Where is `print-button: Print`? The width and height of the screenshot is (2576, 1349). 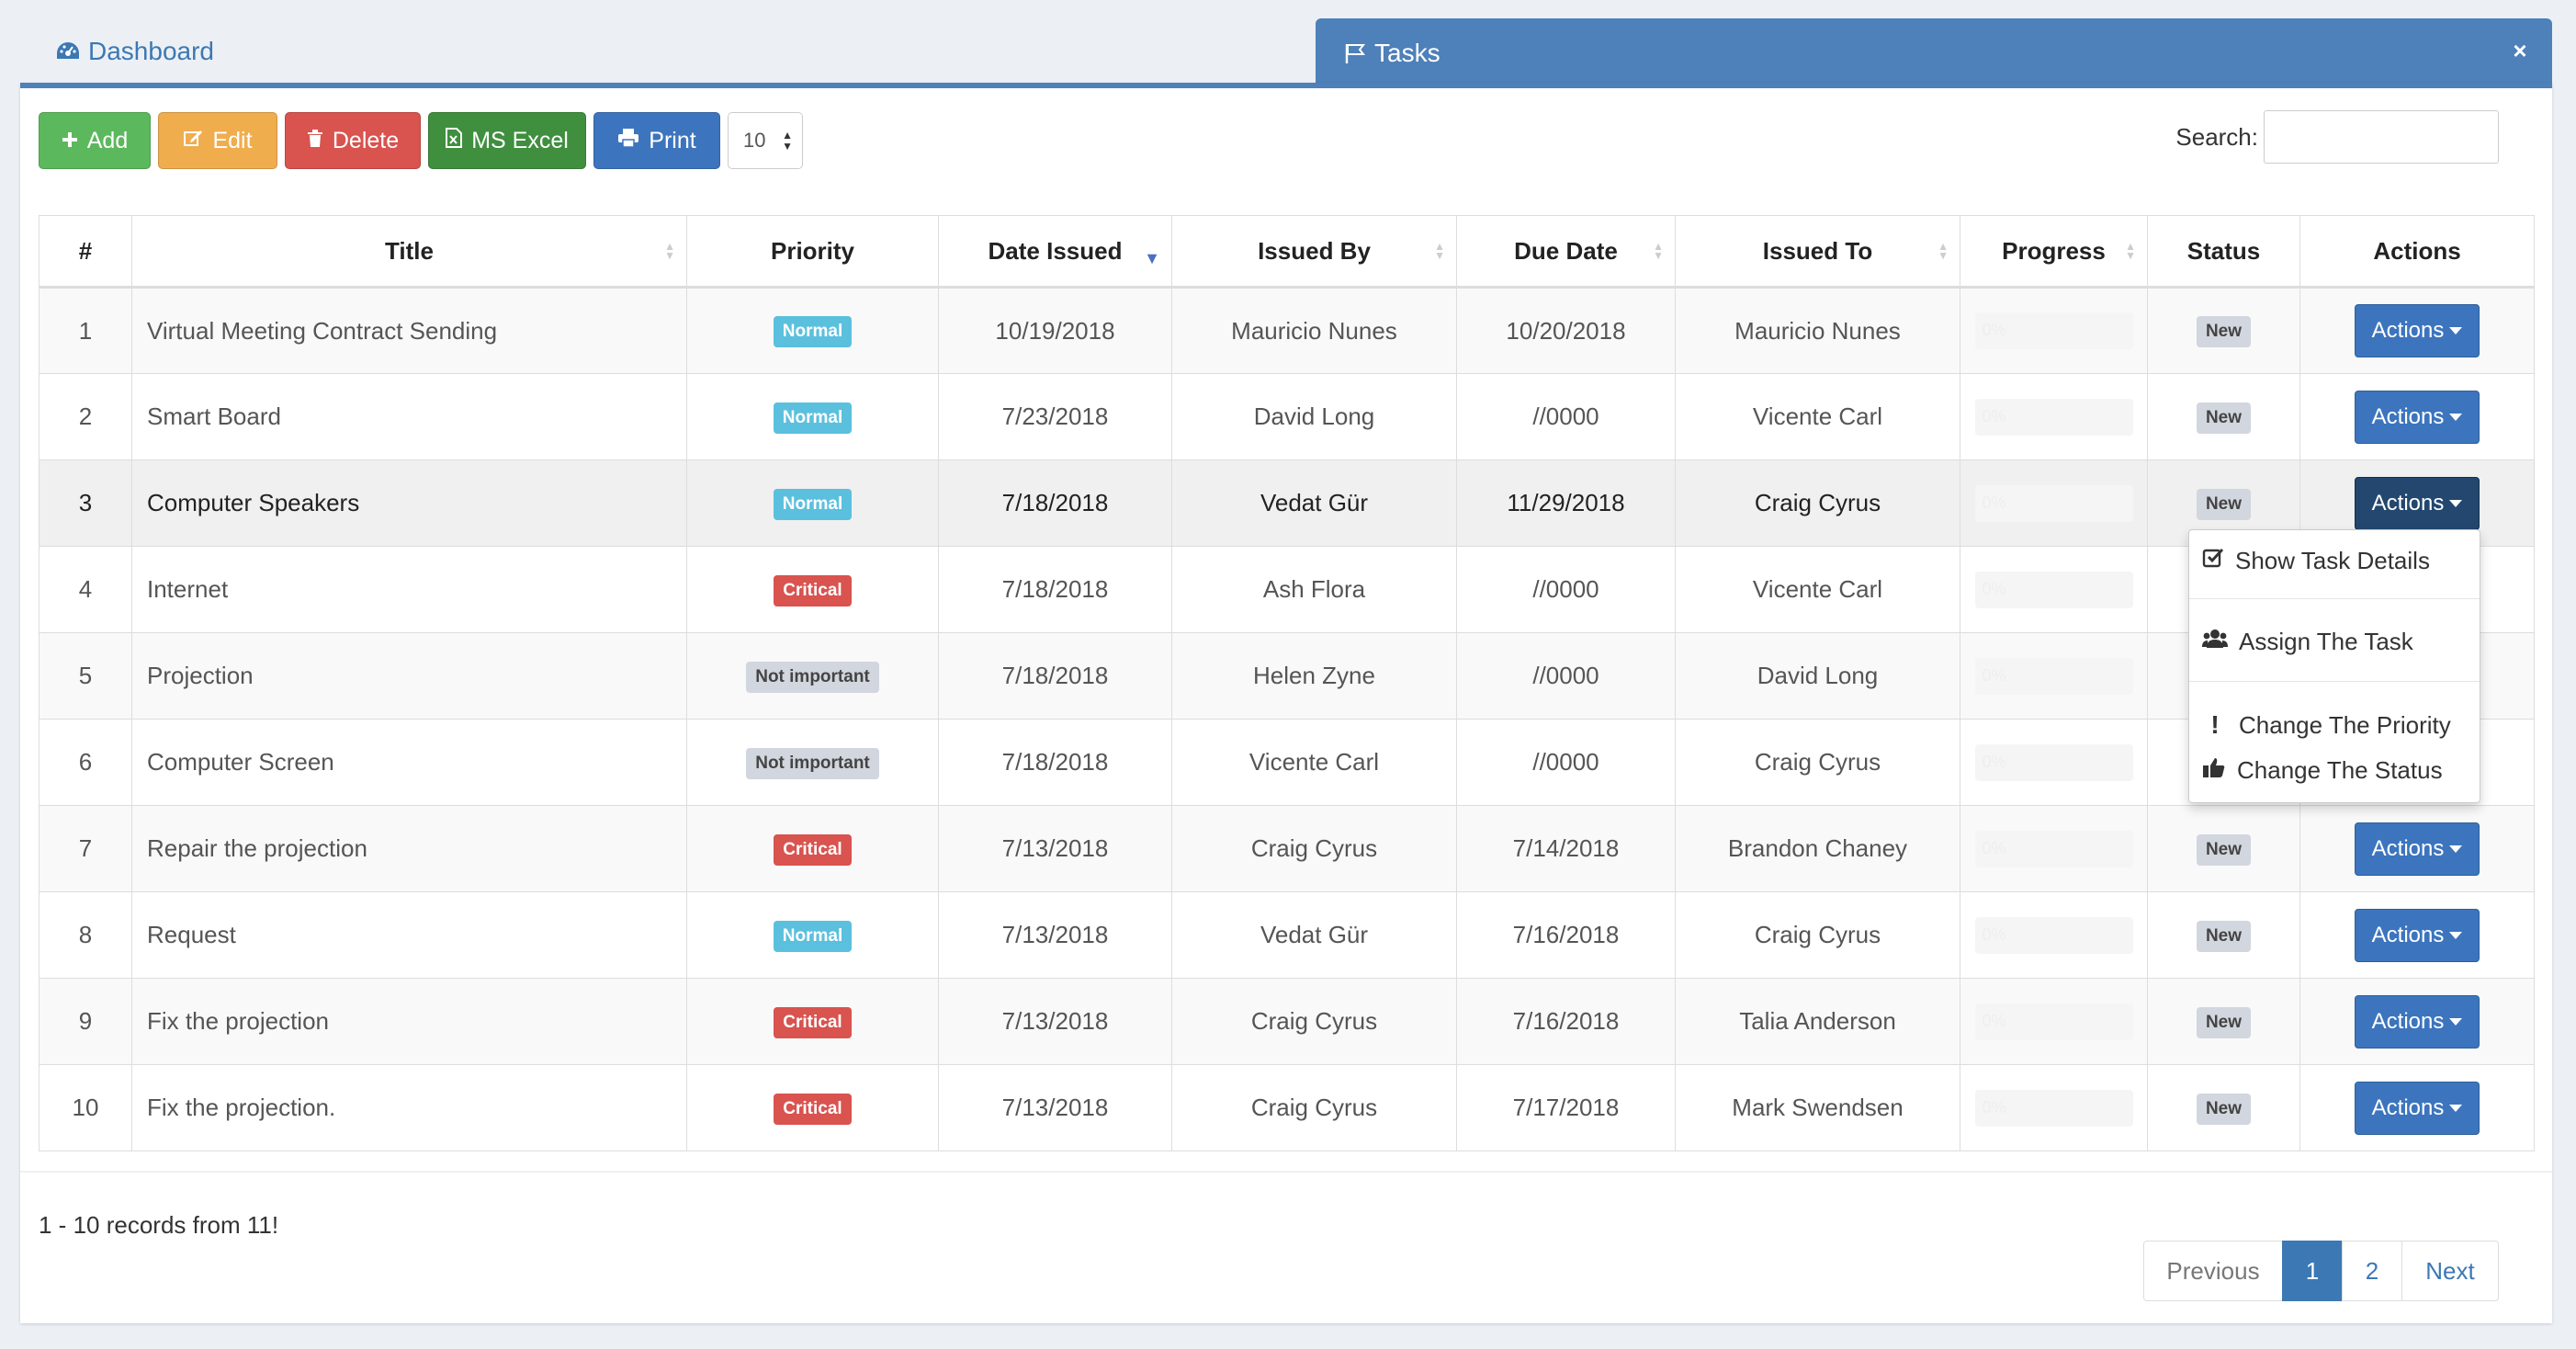 print-button: Print is located at coordinates (656, 141).